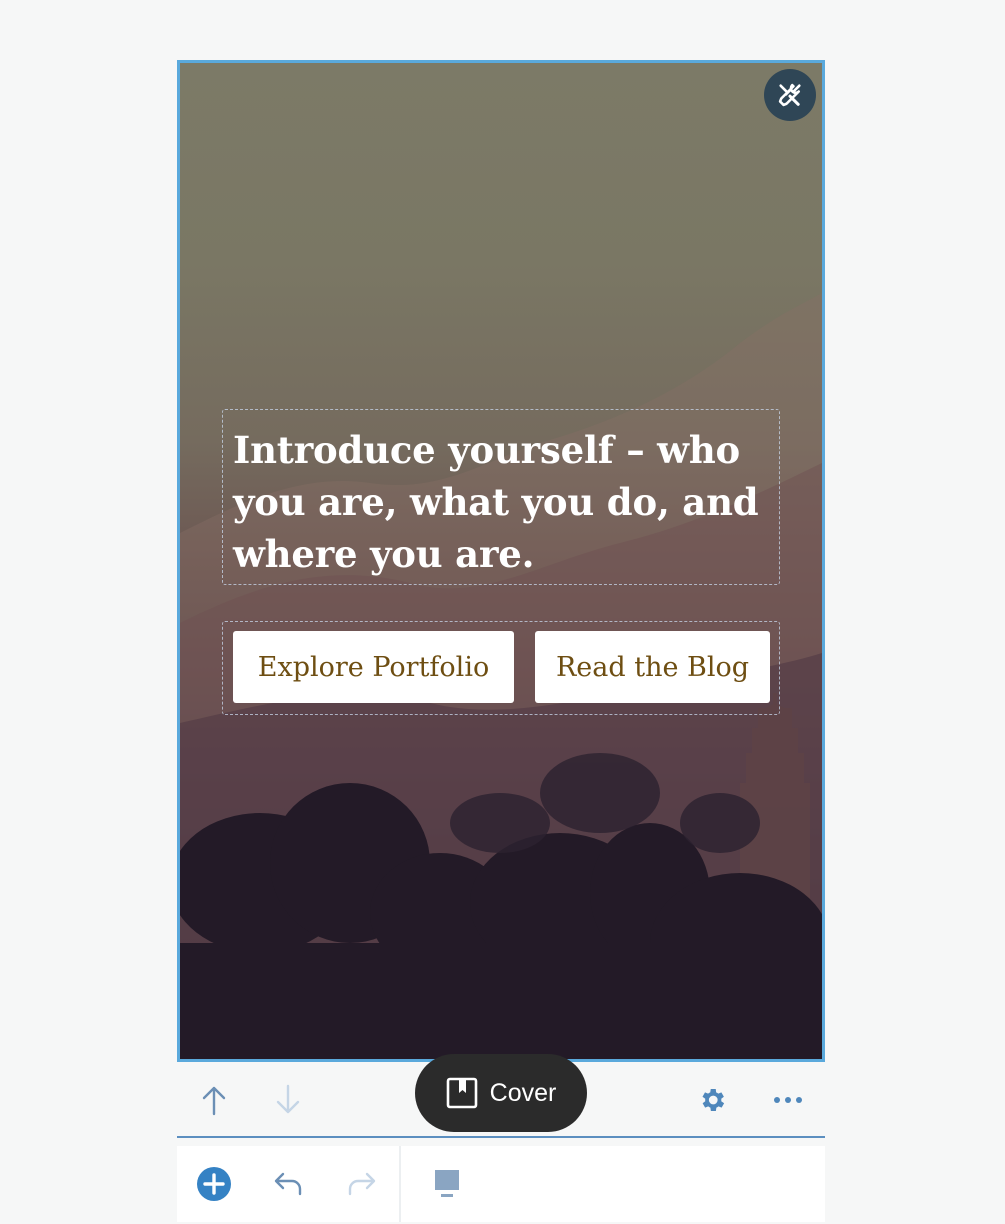 The height and width of the screenshot is (1224, 1005). I want to click on add-block-icon, so click(214, 1184).